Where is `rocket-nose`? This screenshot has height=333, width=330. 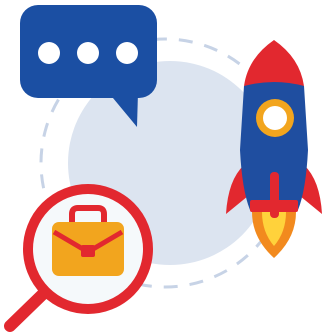
rocket-nose is located at coordinates (274, 63).